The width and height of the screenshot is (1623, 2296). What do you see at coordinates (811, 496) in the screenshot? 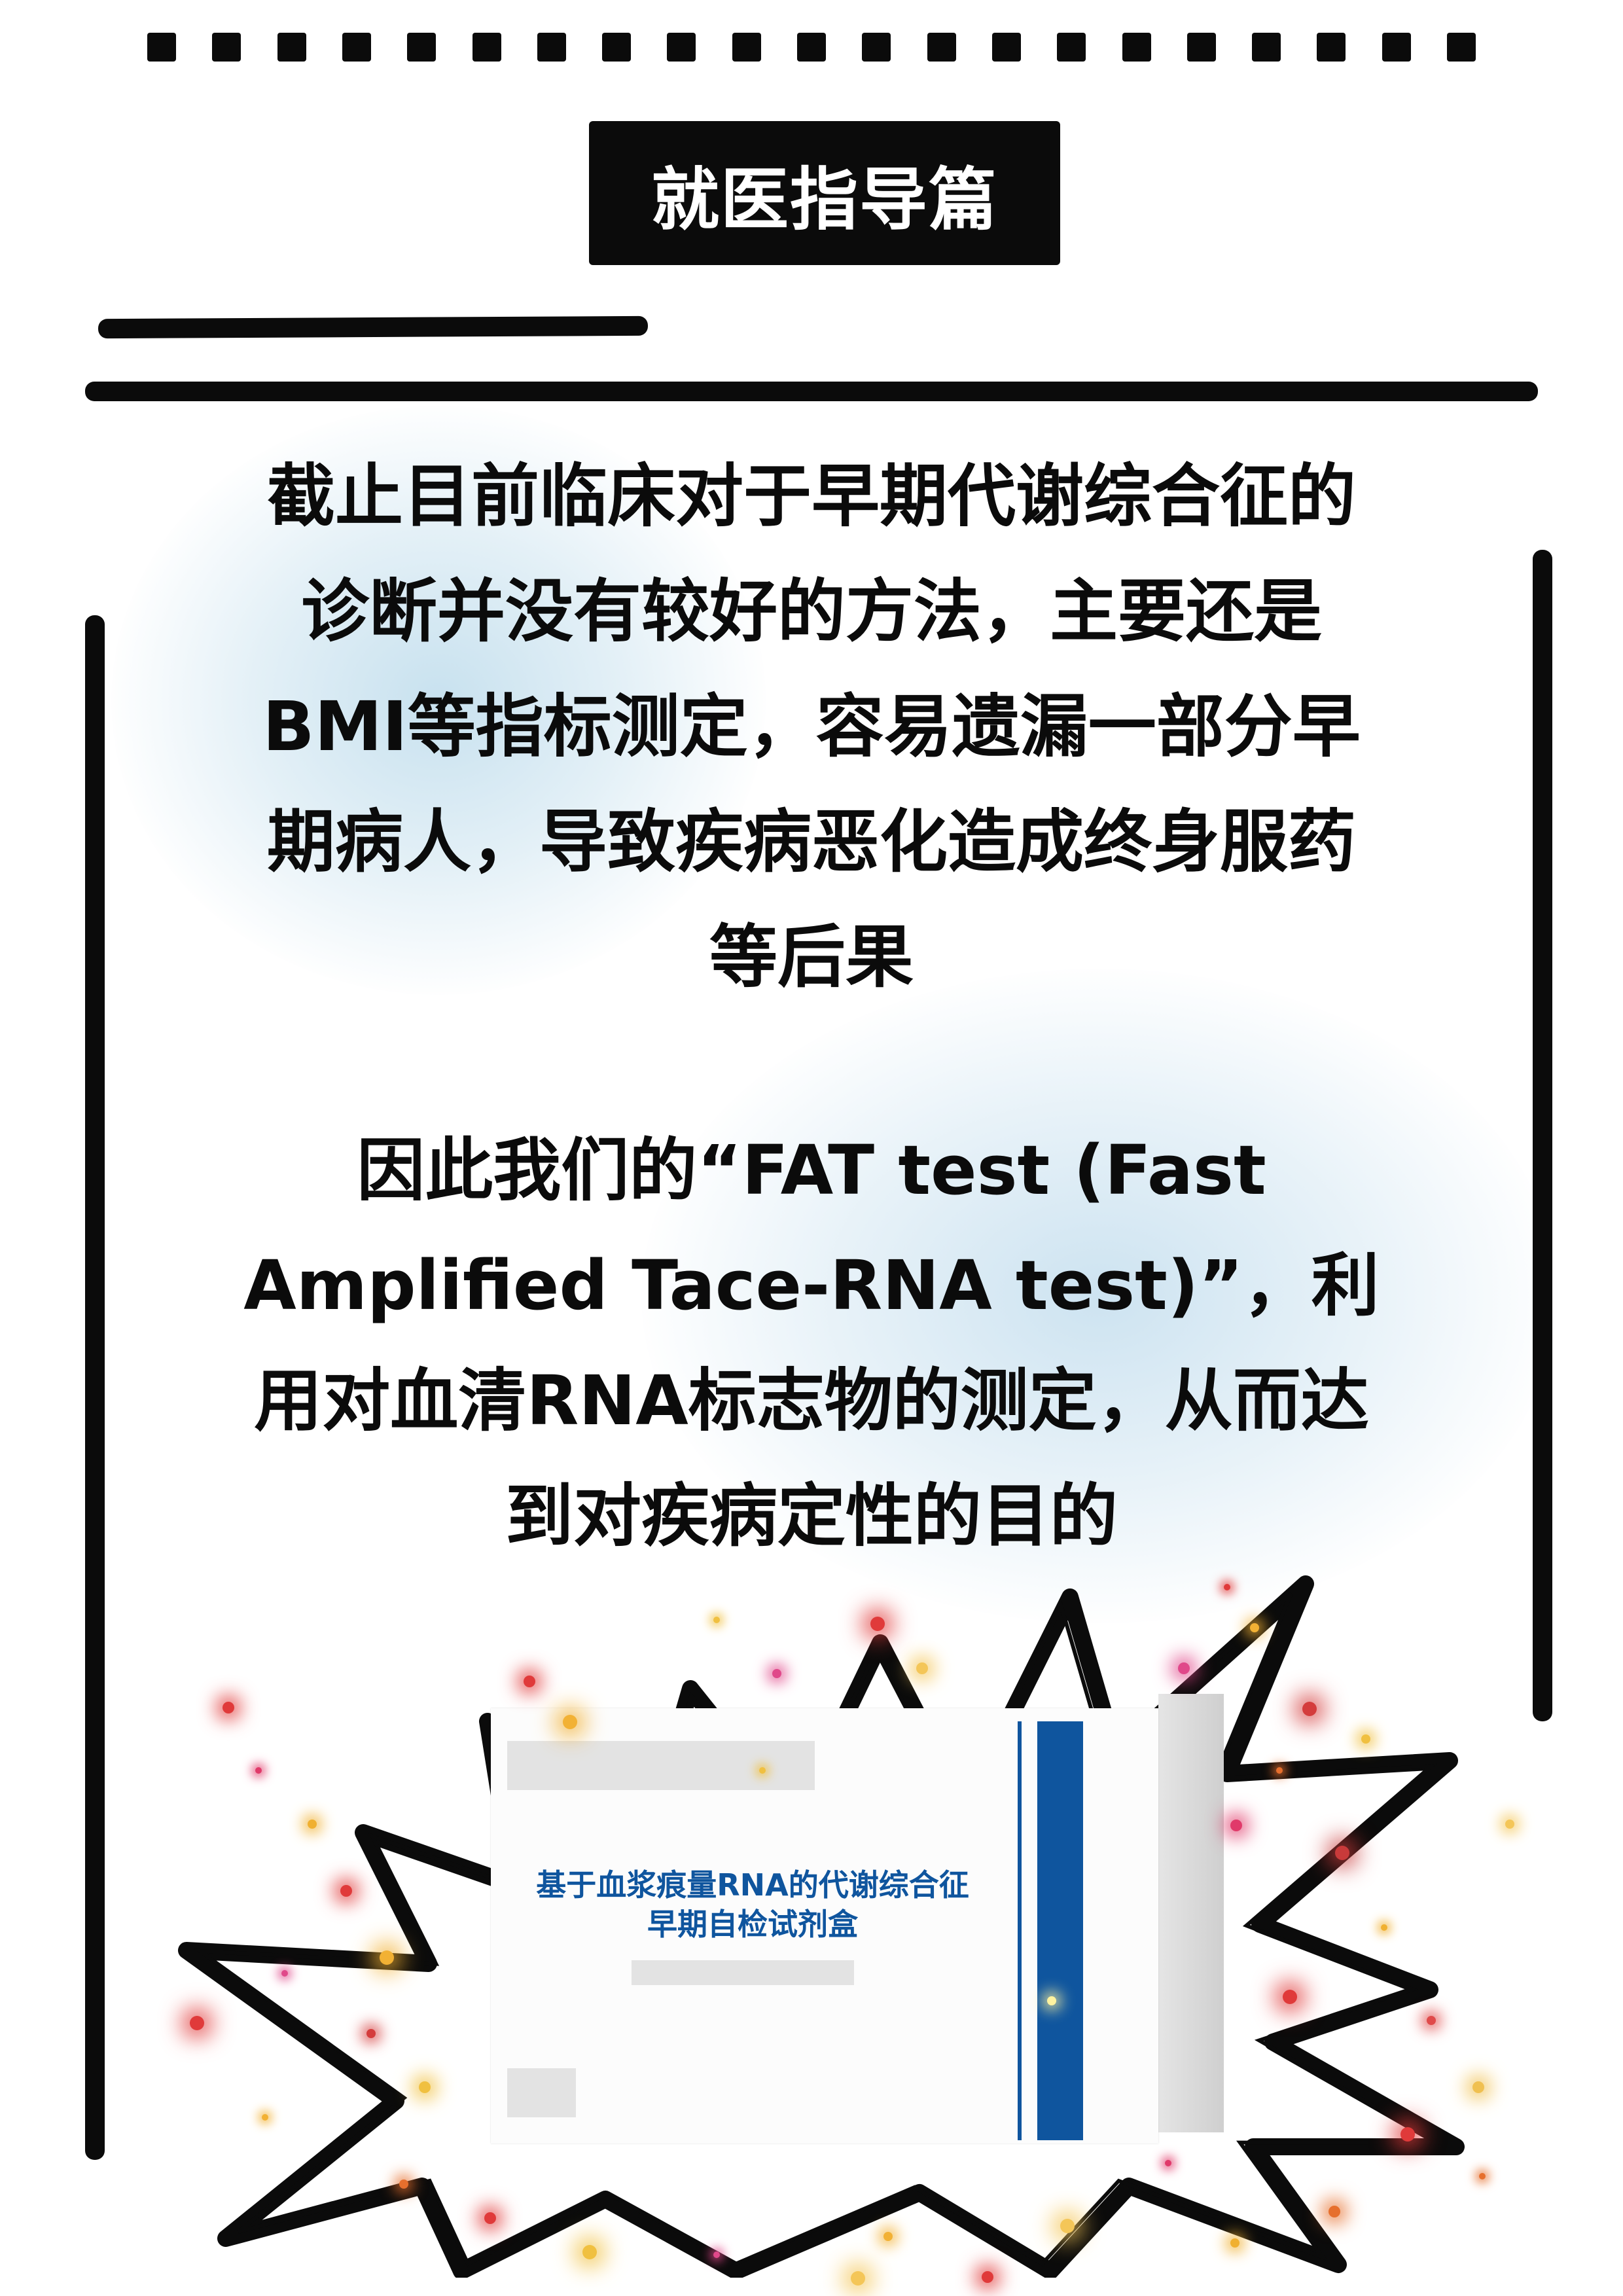
I see `text-line: 截止目前临床对于早期代谢综合征的` at bounding box center [811, 496].